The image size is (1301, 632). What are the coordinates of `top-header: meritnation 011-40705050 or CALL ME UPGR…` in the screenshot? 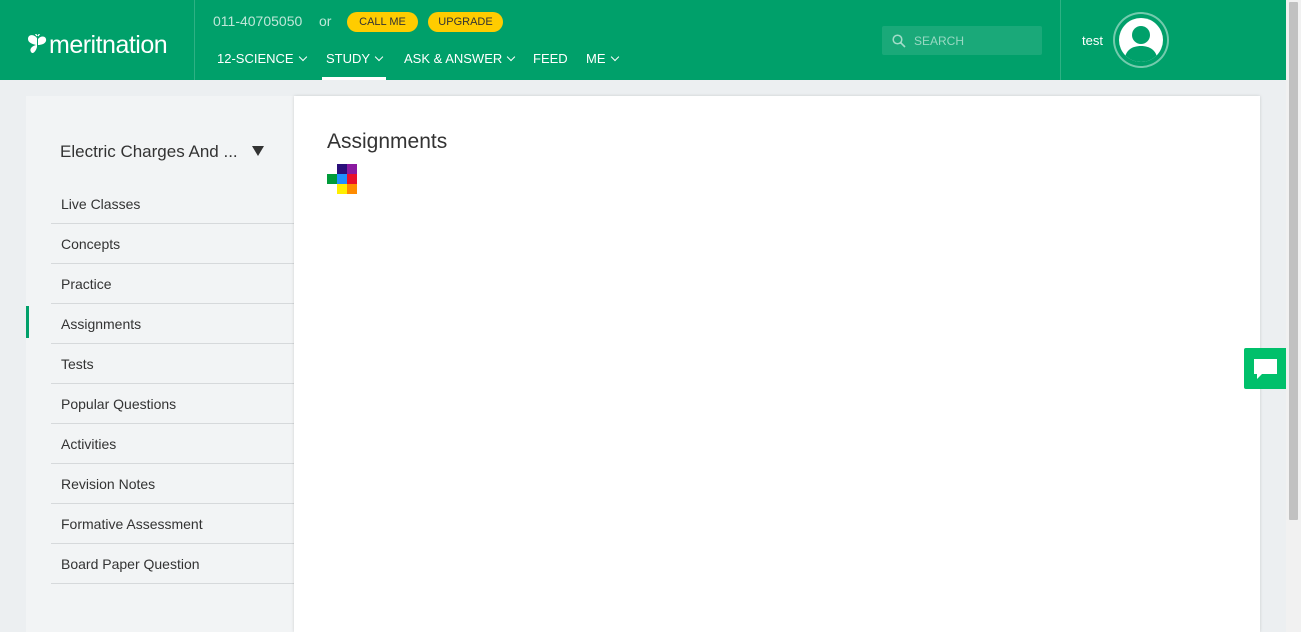 It's located at (643, 40).